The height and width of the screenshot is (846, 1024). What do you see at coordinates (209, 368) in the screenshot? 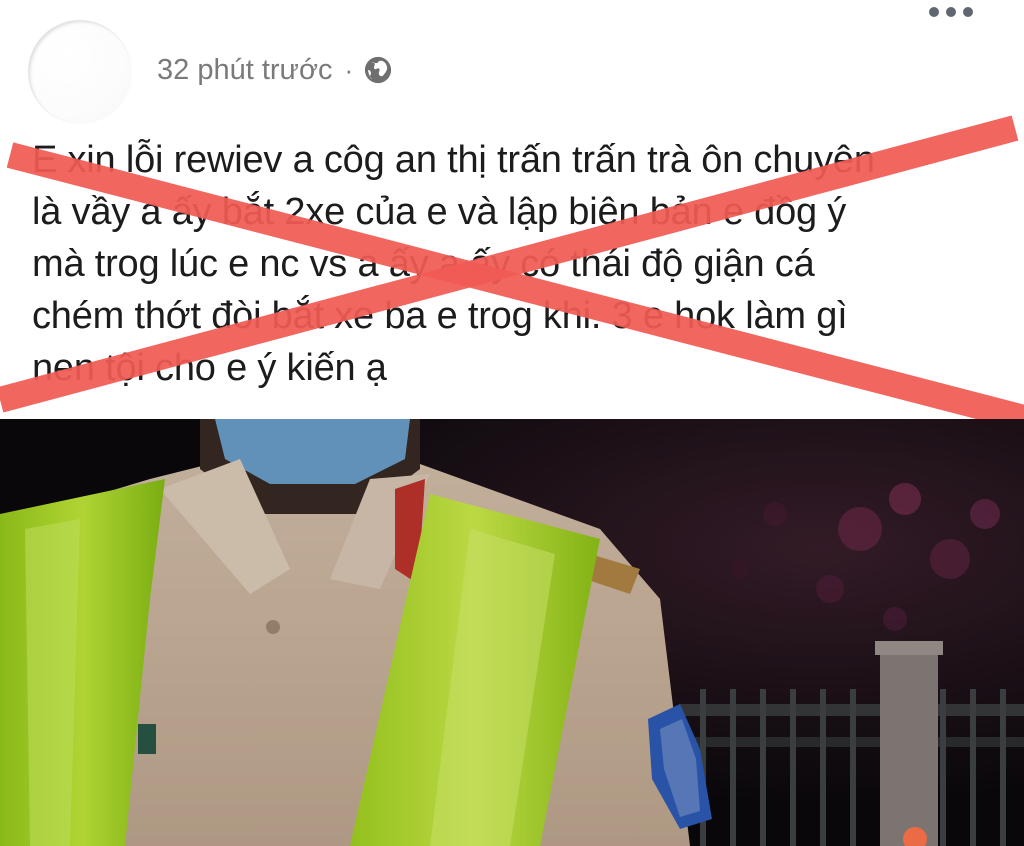
I see `post-text-line: nen tội cho e ý kiến ạ` at bounding box center [209, 368].